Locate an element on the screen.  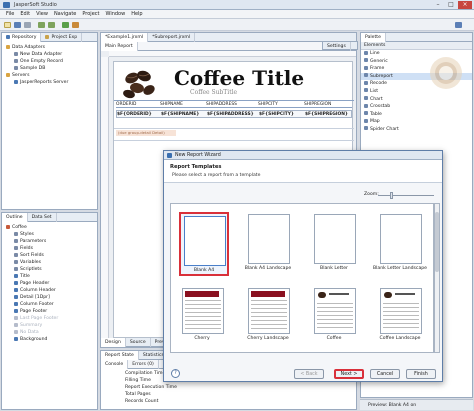
report-subtitle: Coffee SubTitle is located at coordinates (213, 92).